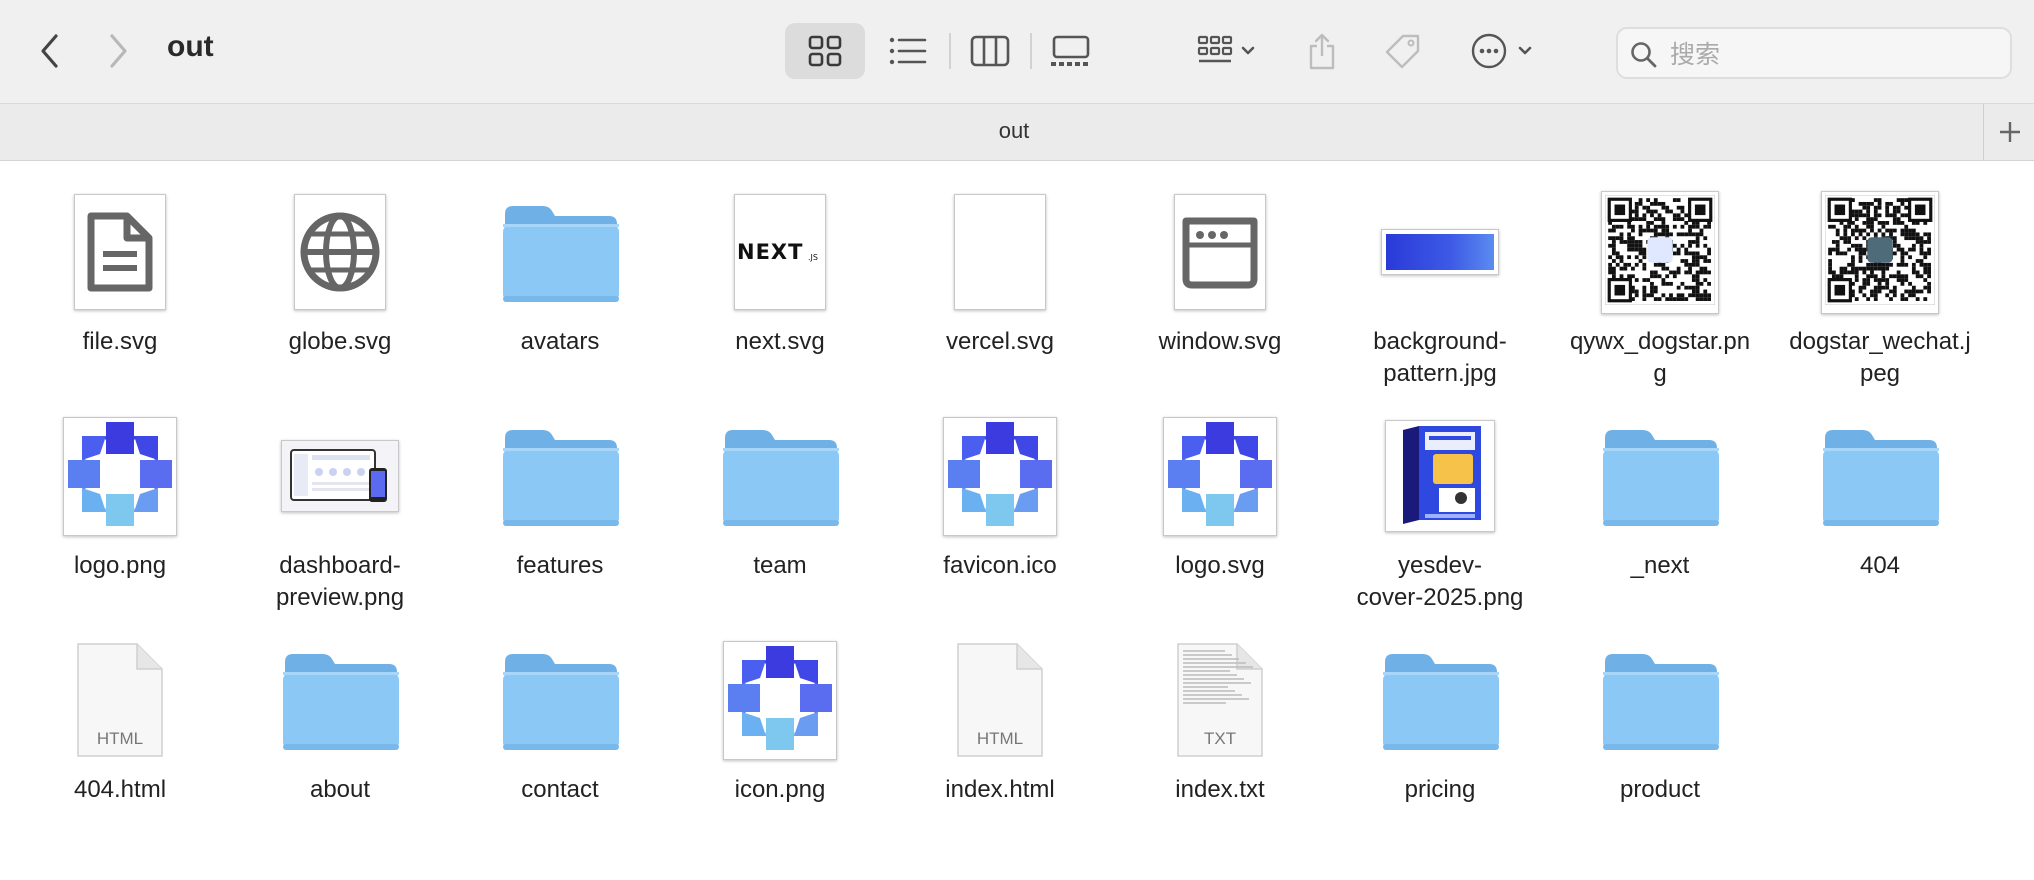 The height and width of the screenshot is (880, 2034). I want to click on item-name: pricing, so click(1440, 789).